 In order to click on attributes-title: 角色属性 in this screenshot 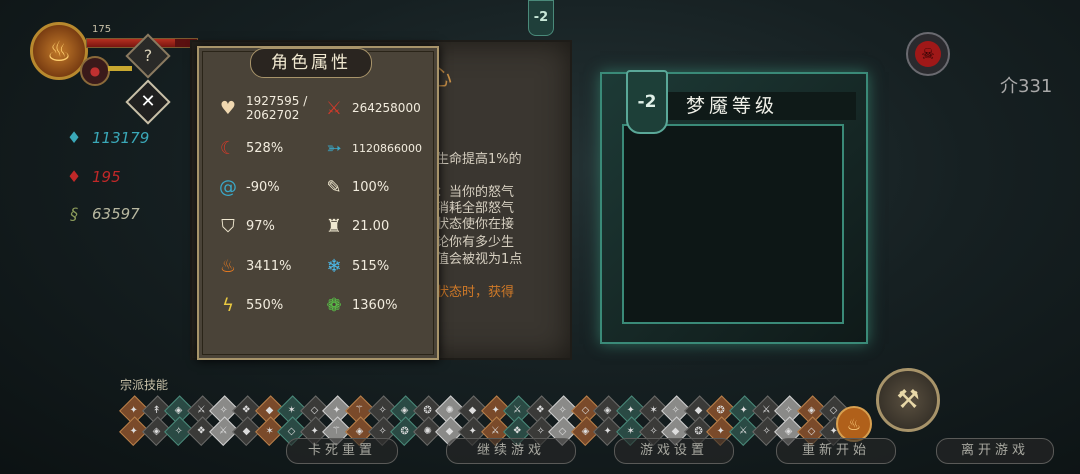, I will do `click(311, 63)`.